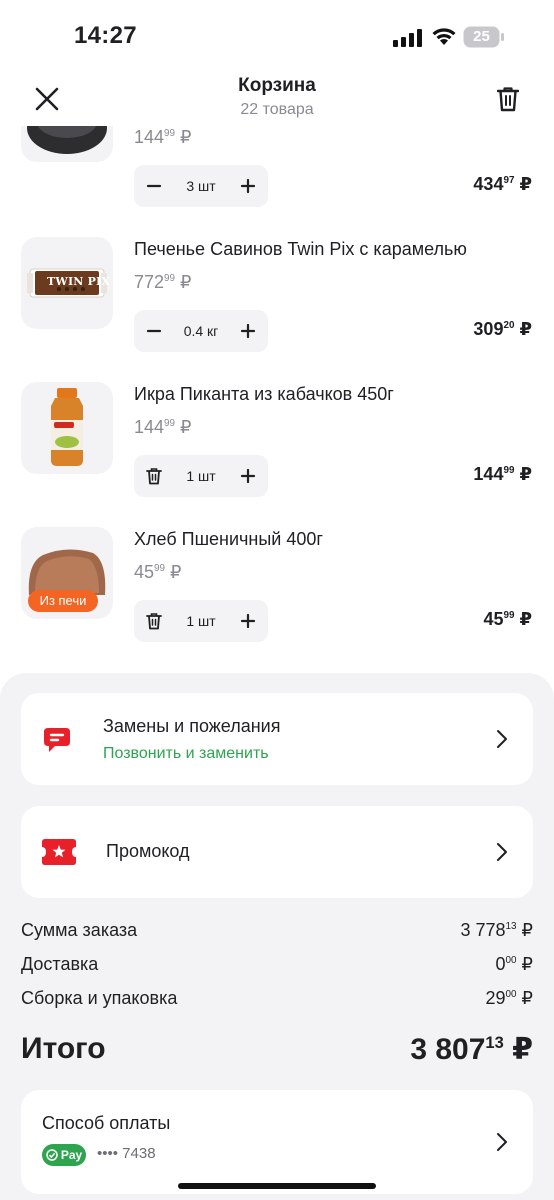 This screenshot has height=1200, width=554. What do you see at coordinates (264, 394) in the screenshot?
I see `product-name: Икра Пиканта из кабачков 450г` at bounding box center [264, 394].